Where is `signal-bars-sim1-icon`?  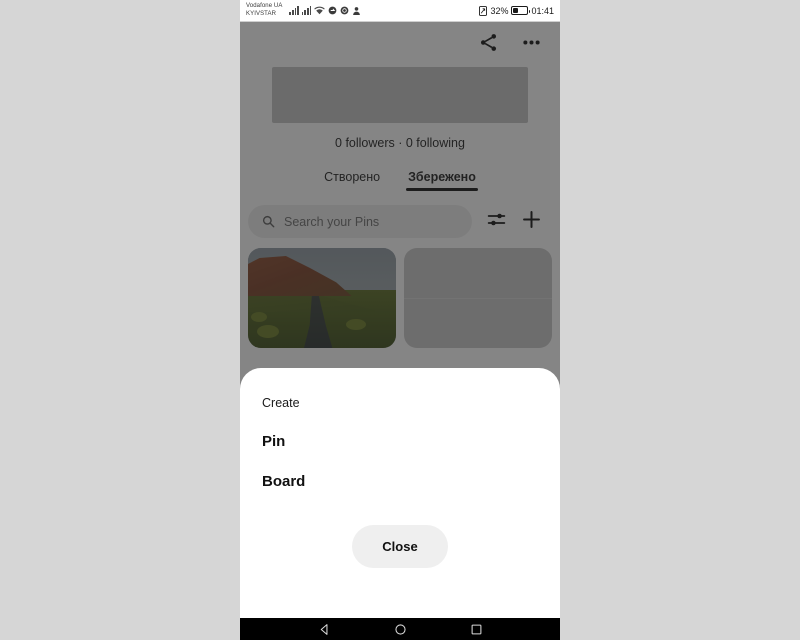
signal-bars-sim1-icon is located at coordinates (294, 10).